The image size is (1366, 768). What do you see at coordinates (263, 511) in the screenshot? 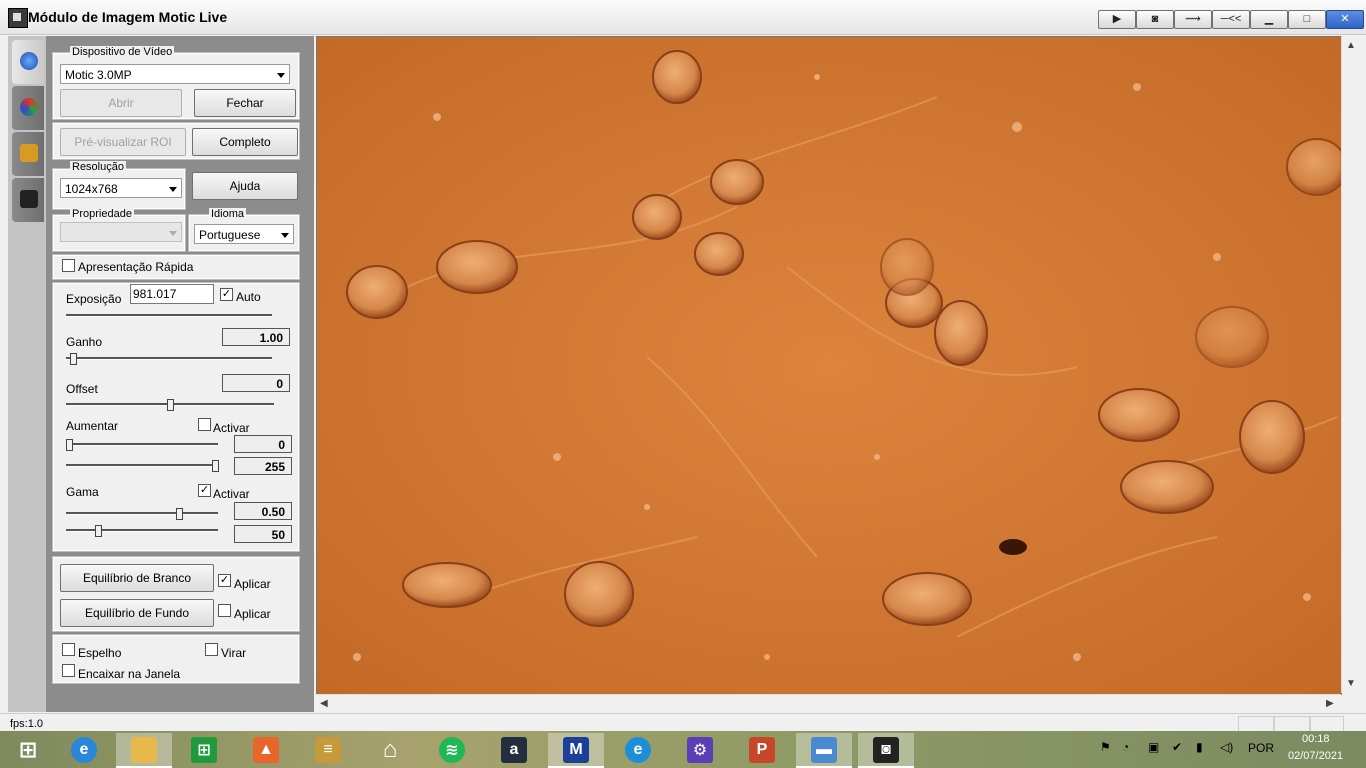
I see `gamma-value: 0.50` at bounding box center [263, 511].